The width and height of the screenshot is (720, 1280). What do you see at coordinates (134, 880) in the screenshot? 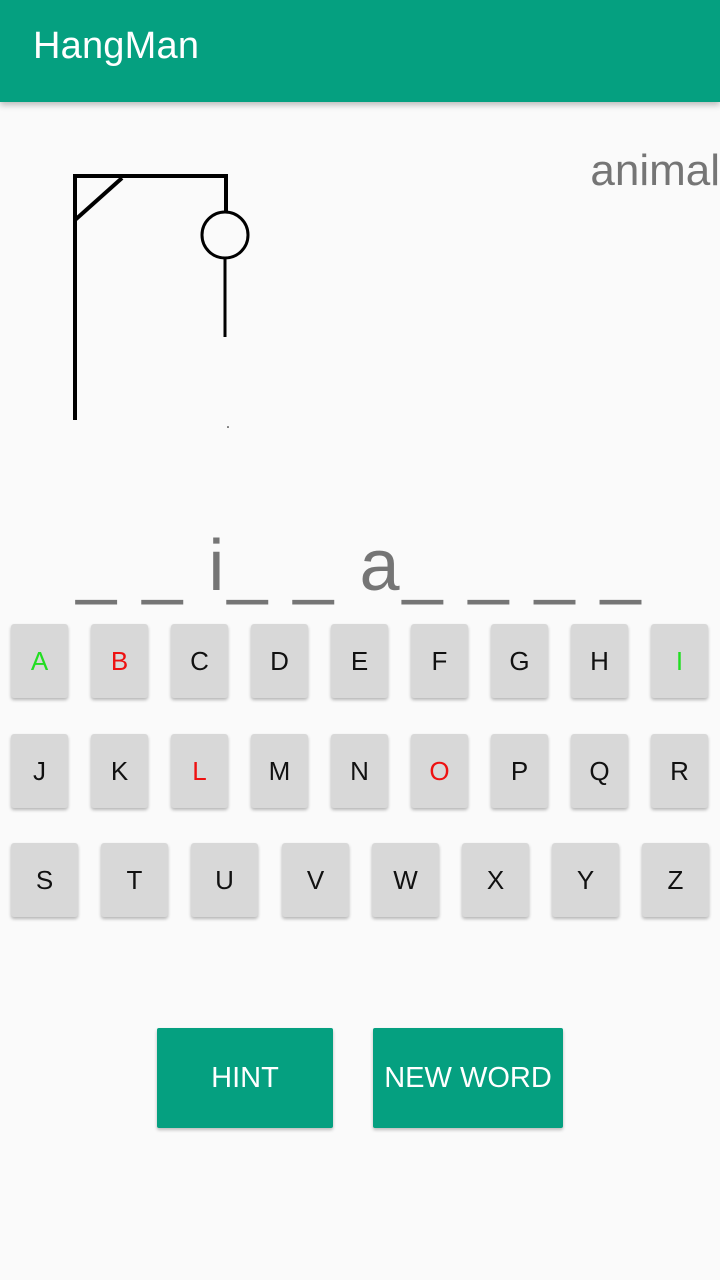
I see `letter-key-t: T` at bounding box center [134, 880].